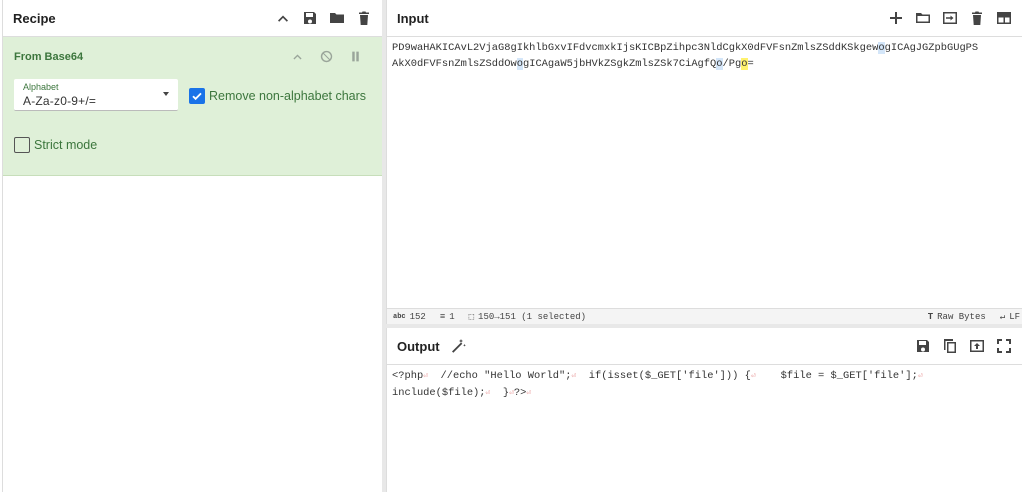 The image size is (1022, 492). I want to click on selection-stat: ⬚ 150→151 (1 selected), so click(527, 317).